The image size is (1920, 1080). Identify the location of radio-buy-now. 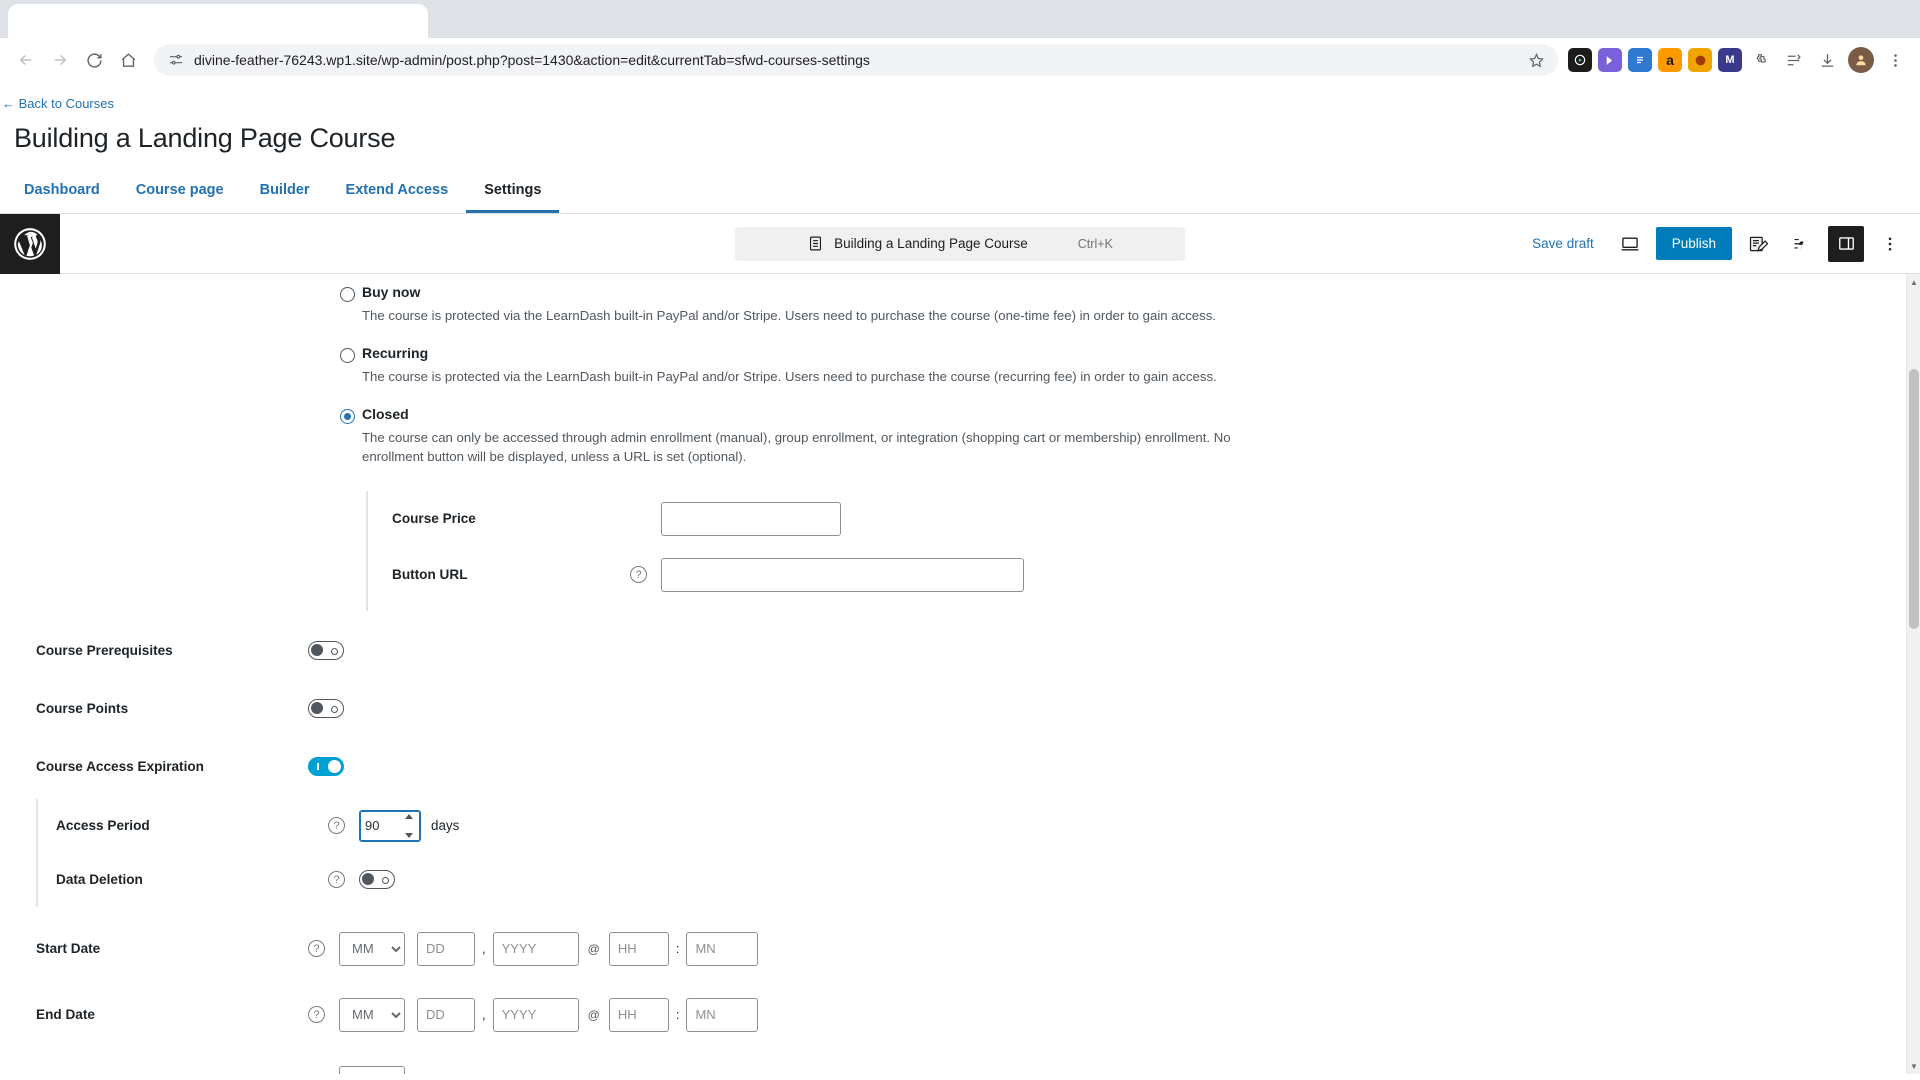
(347, 294).